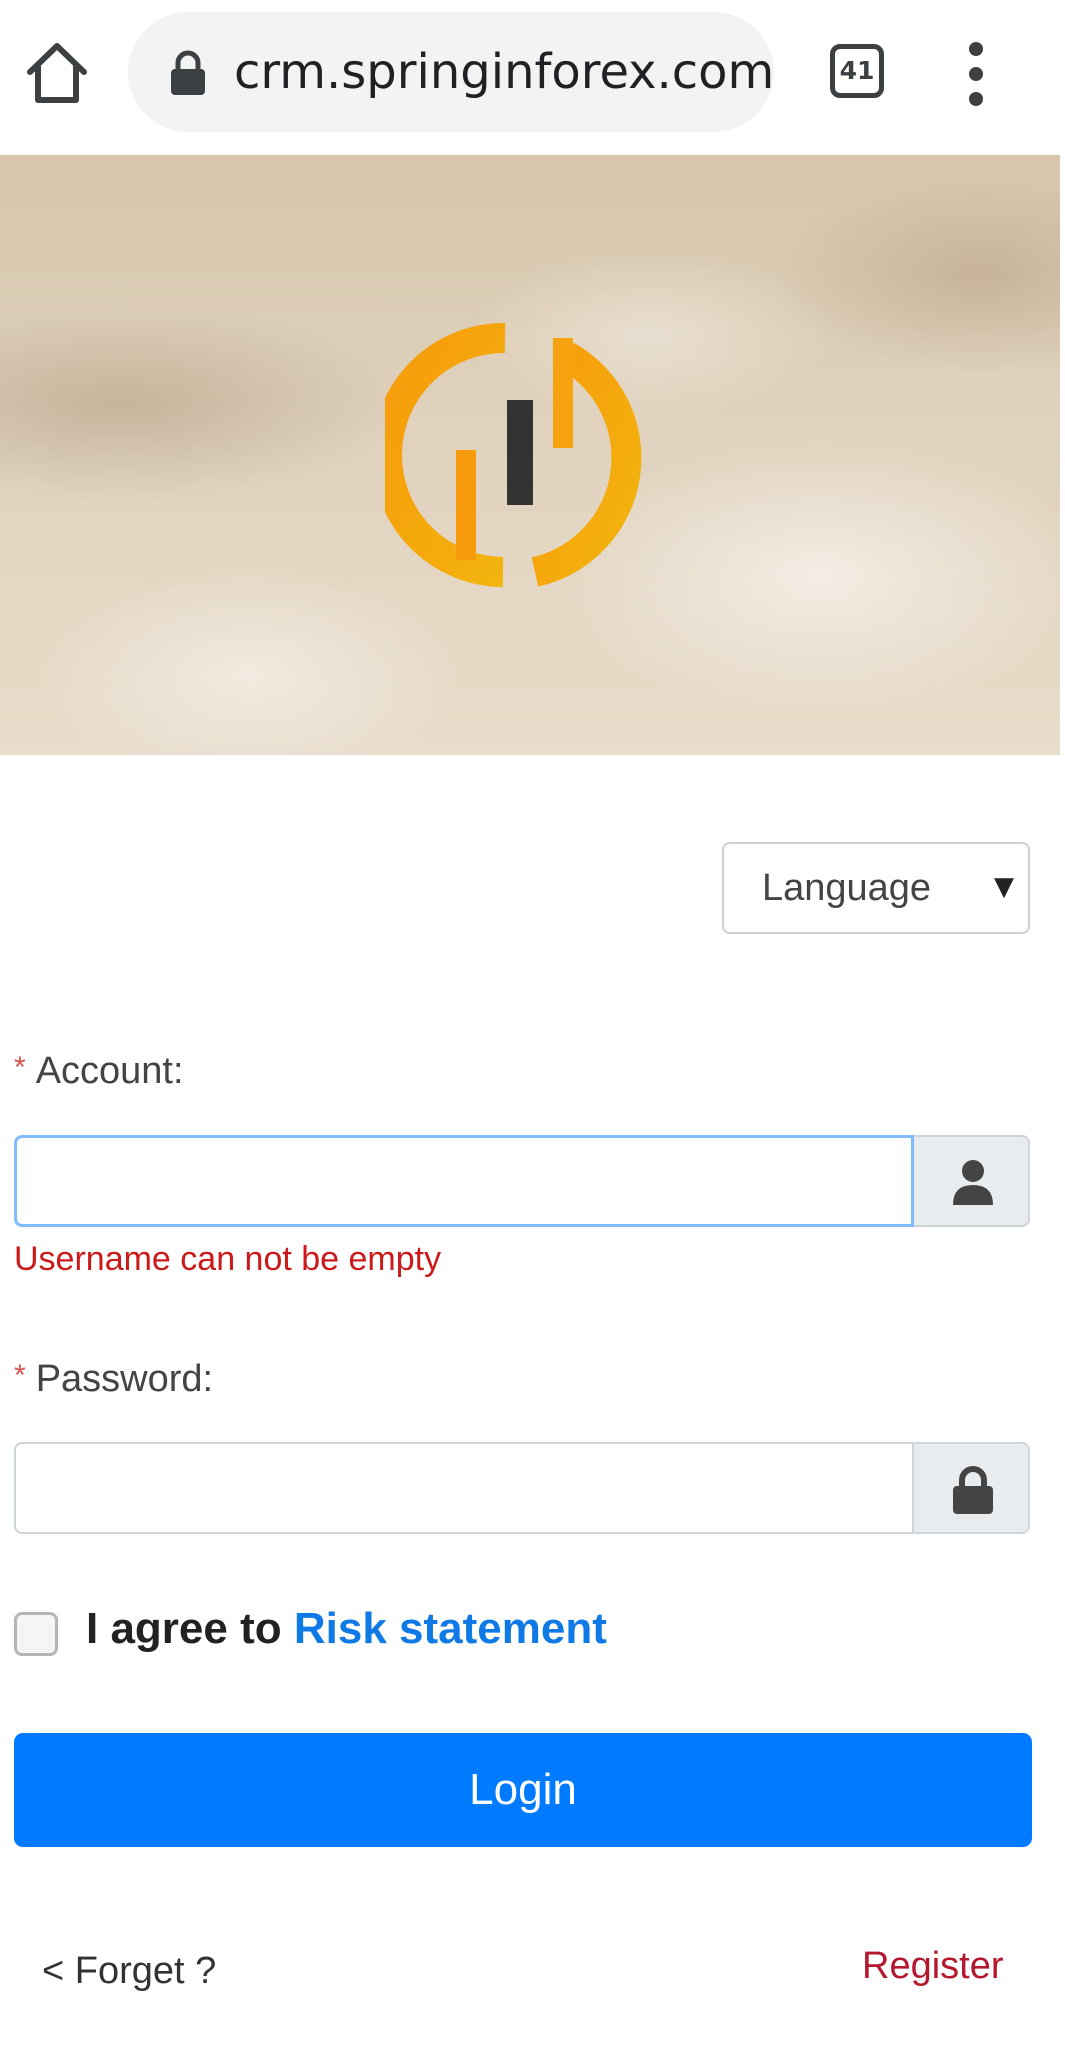 Image resolution: width=1065 pixels, height=2049 pixels. I want to click on power-logo-icon, so click(513, 455).